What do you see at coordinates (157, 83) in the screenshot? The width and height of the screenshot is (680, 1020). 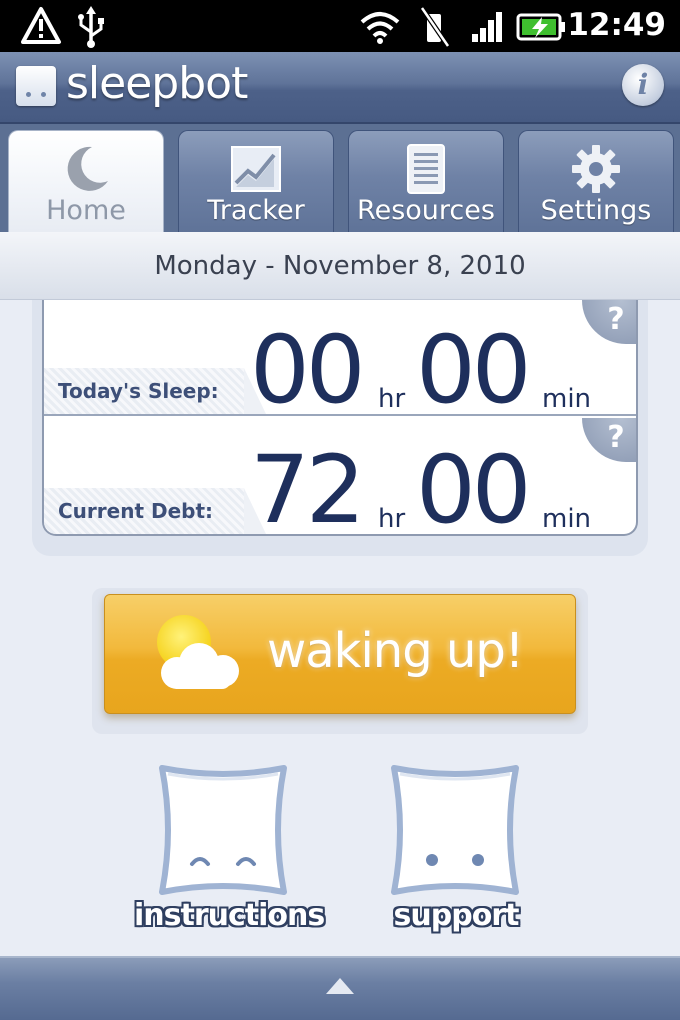 I see `app-logo-text: sleepbot` at bounding box center [157, 83].